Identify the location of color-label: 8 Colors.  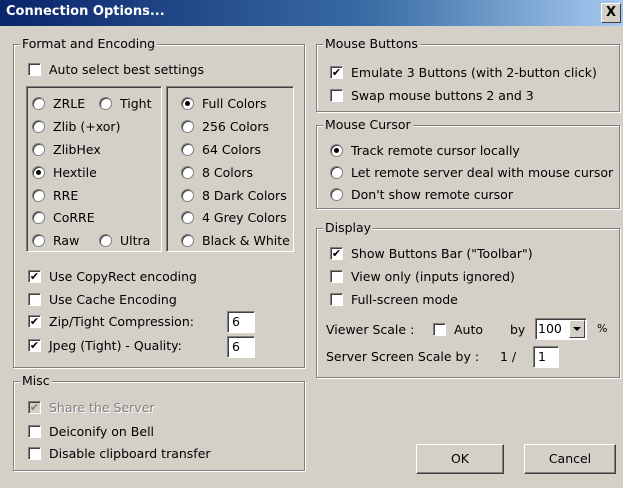
(228, 172).